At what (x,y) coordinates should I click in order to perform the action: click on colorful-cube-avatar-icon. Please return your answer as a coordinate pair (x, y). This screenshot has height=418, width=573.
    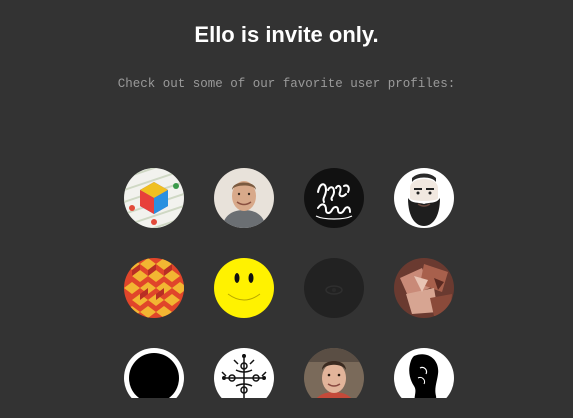
    Looking at the image, I should click on (154, 198).